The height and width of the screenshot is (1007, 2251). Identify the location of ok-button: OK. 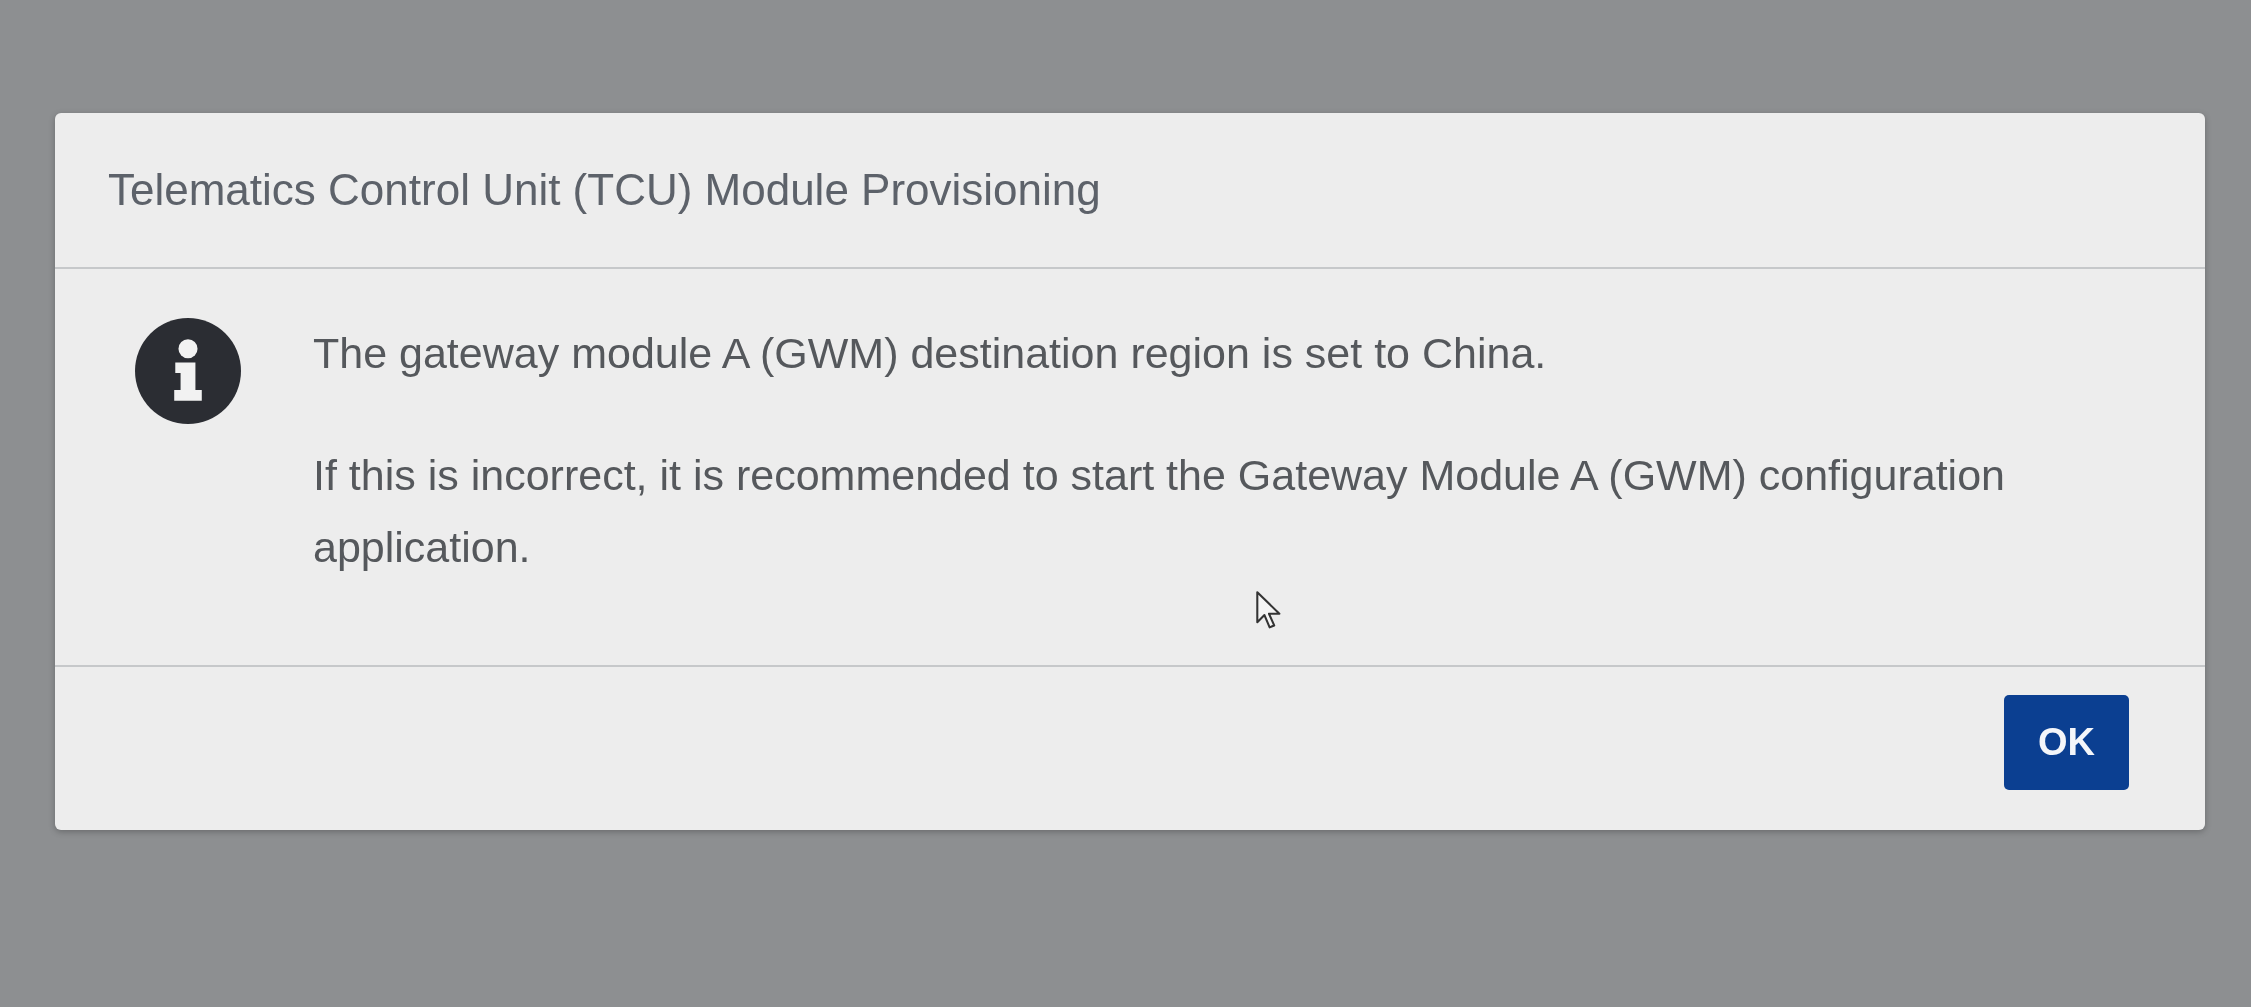
(2066, 742).